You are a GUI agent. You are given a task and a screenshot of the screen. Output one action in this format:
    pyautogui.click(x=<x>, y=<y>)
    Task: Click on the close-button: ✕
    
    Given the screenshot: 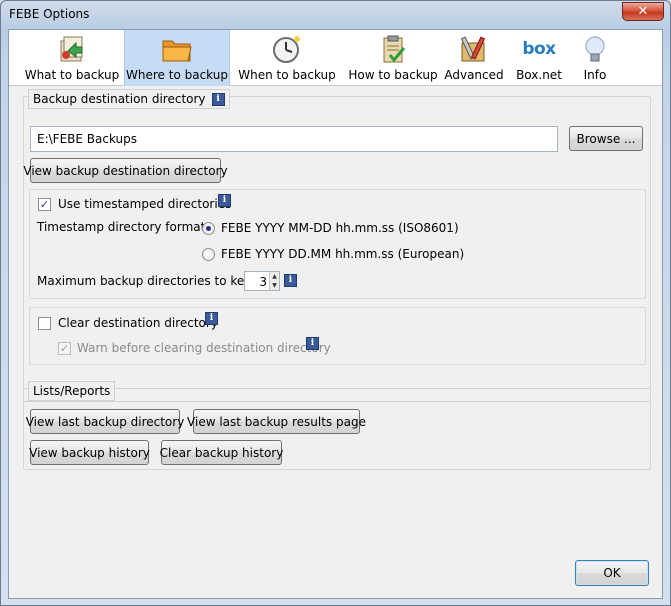 What is the action you would take?
    pyautogui.click(x=643, y=11)
    